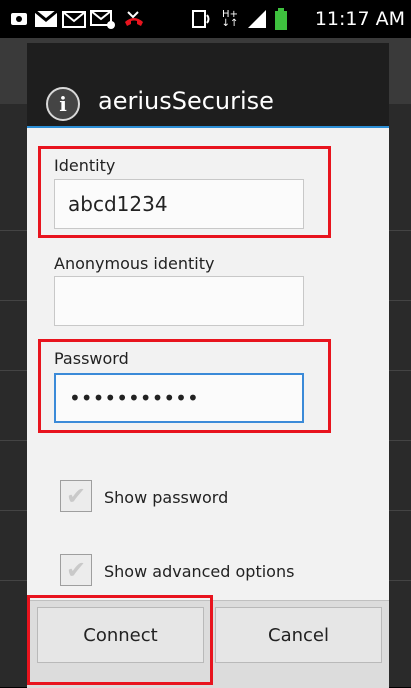  I want to click on gmail-icon, so click(46, 19).